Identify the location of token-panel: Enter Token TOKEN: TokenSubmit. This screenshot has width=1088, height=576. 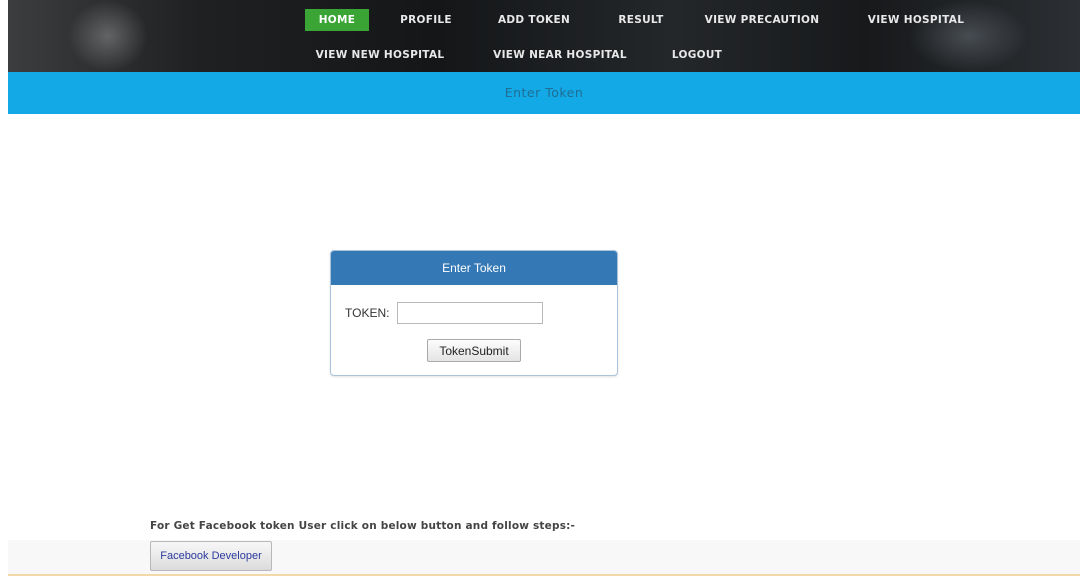
(474, 313).